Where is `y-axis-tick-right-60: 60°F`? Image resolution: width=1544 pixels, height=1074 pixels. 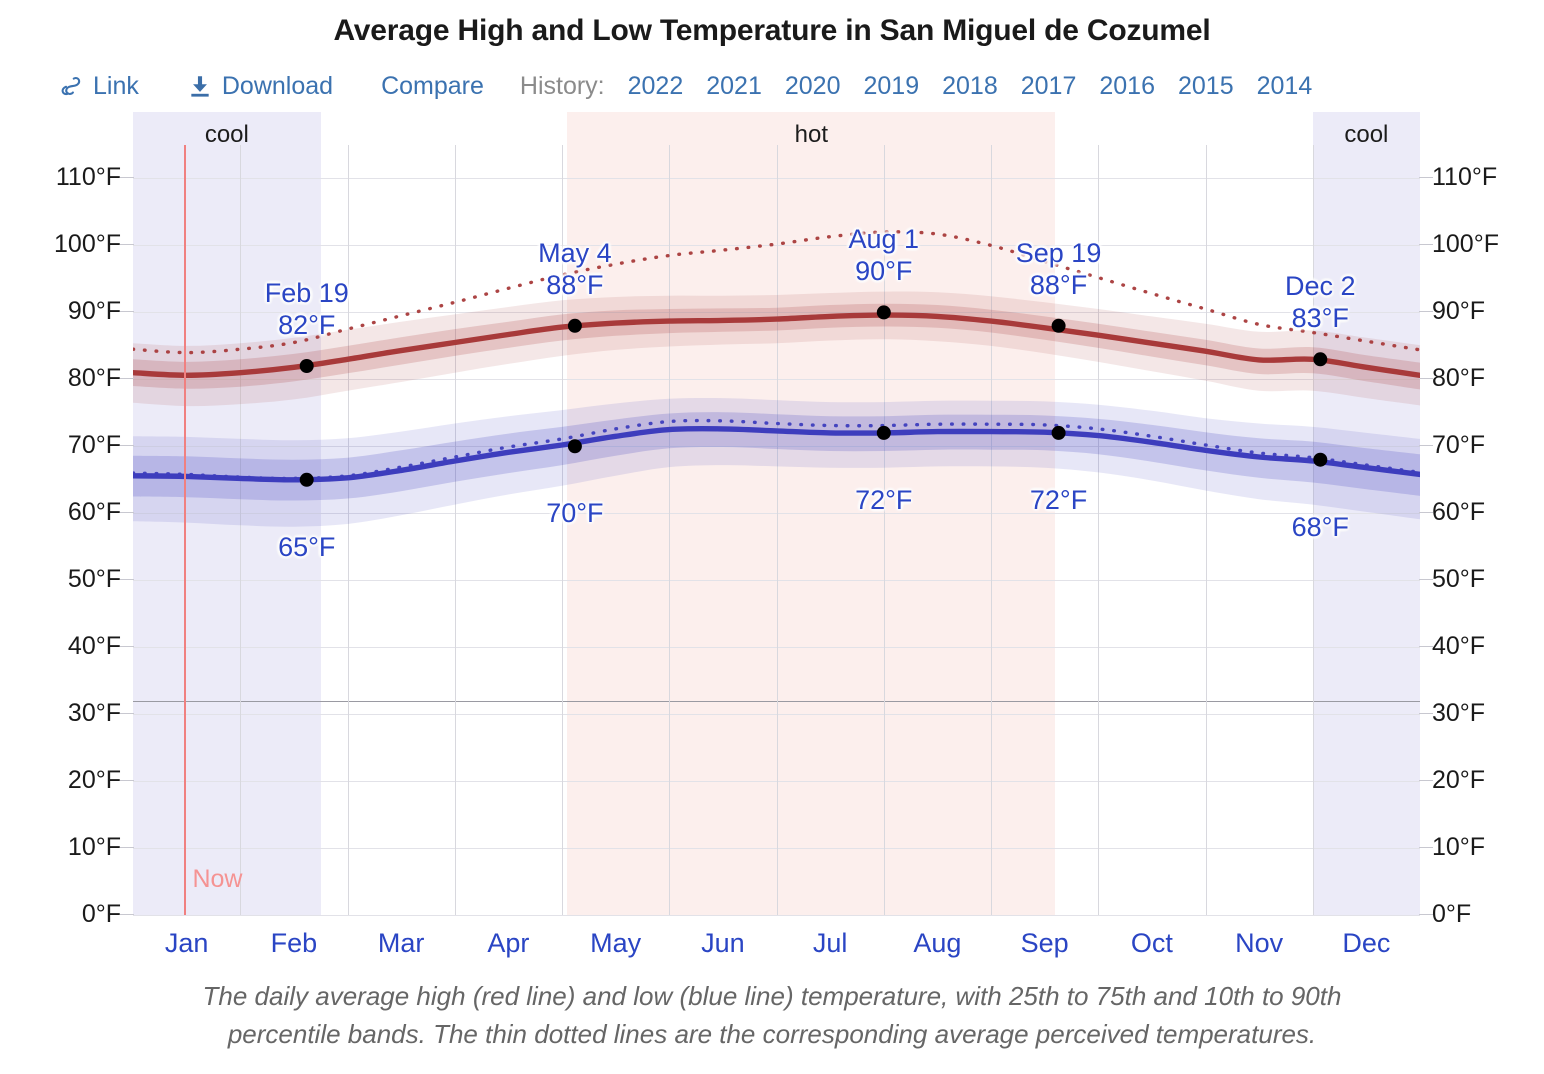
y-axis-tick-right-60: 60°F is located at coordinates (1452, 512).